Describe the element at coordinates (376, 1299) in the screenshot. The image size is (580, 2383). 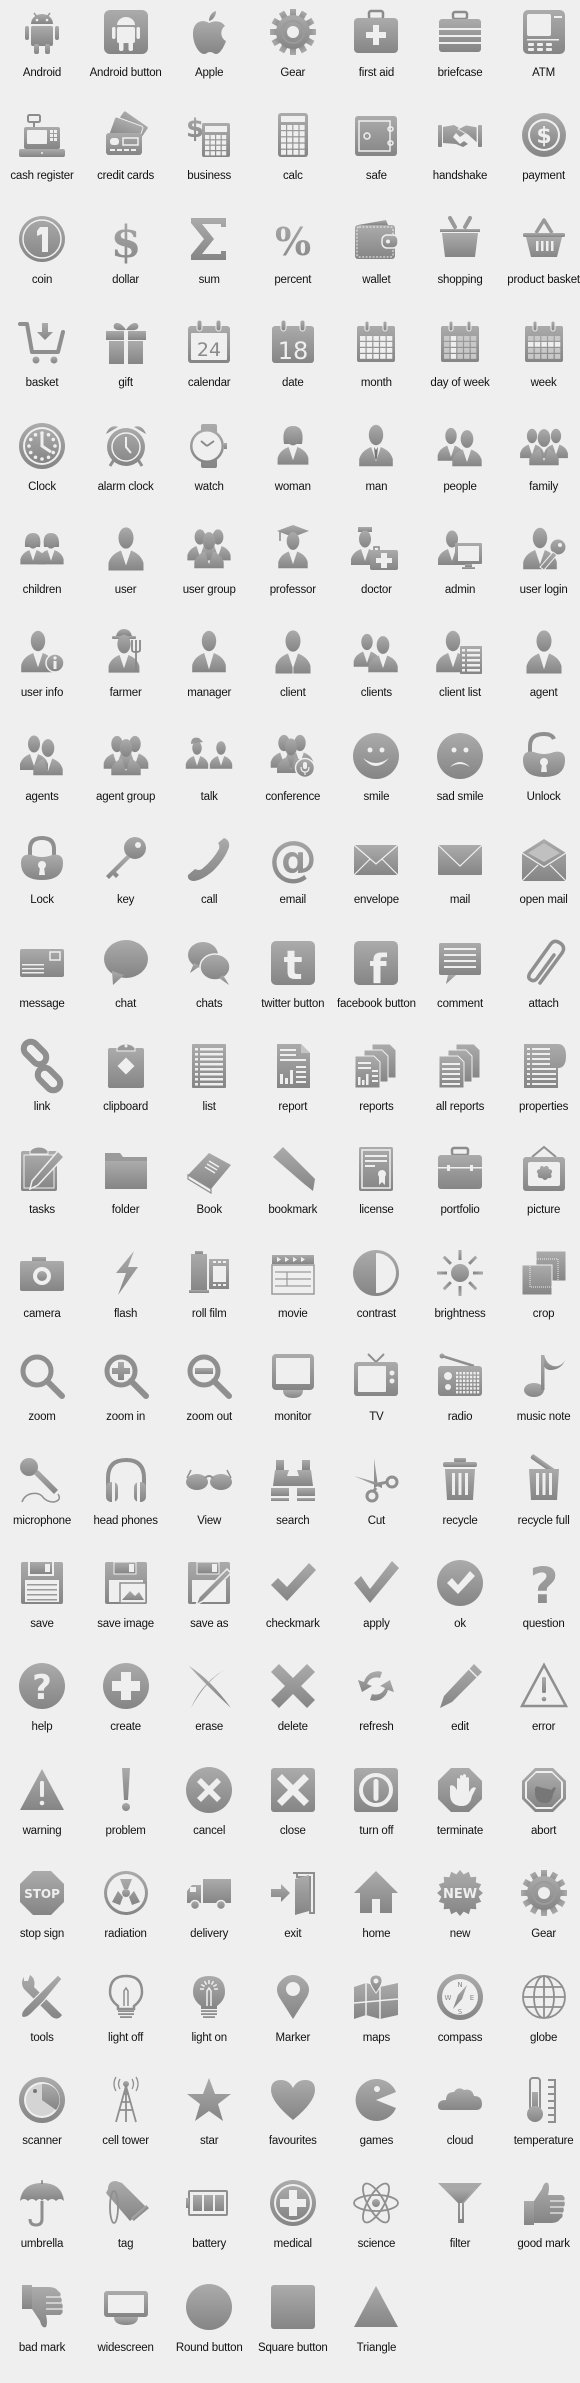
I see `icon-tile-contrast: contrast` at that location.